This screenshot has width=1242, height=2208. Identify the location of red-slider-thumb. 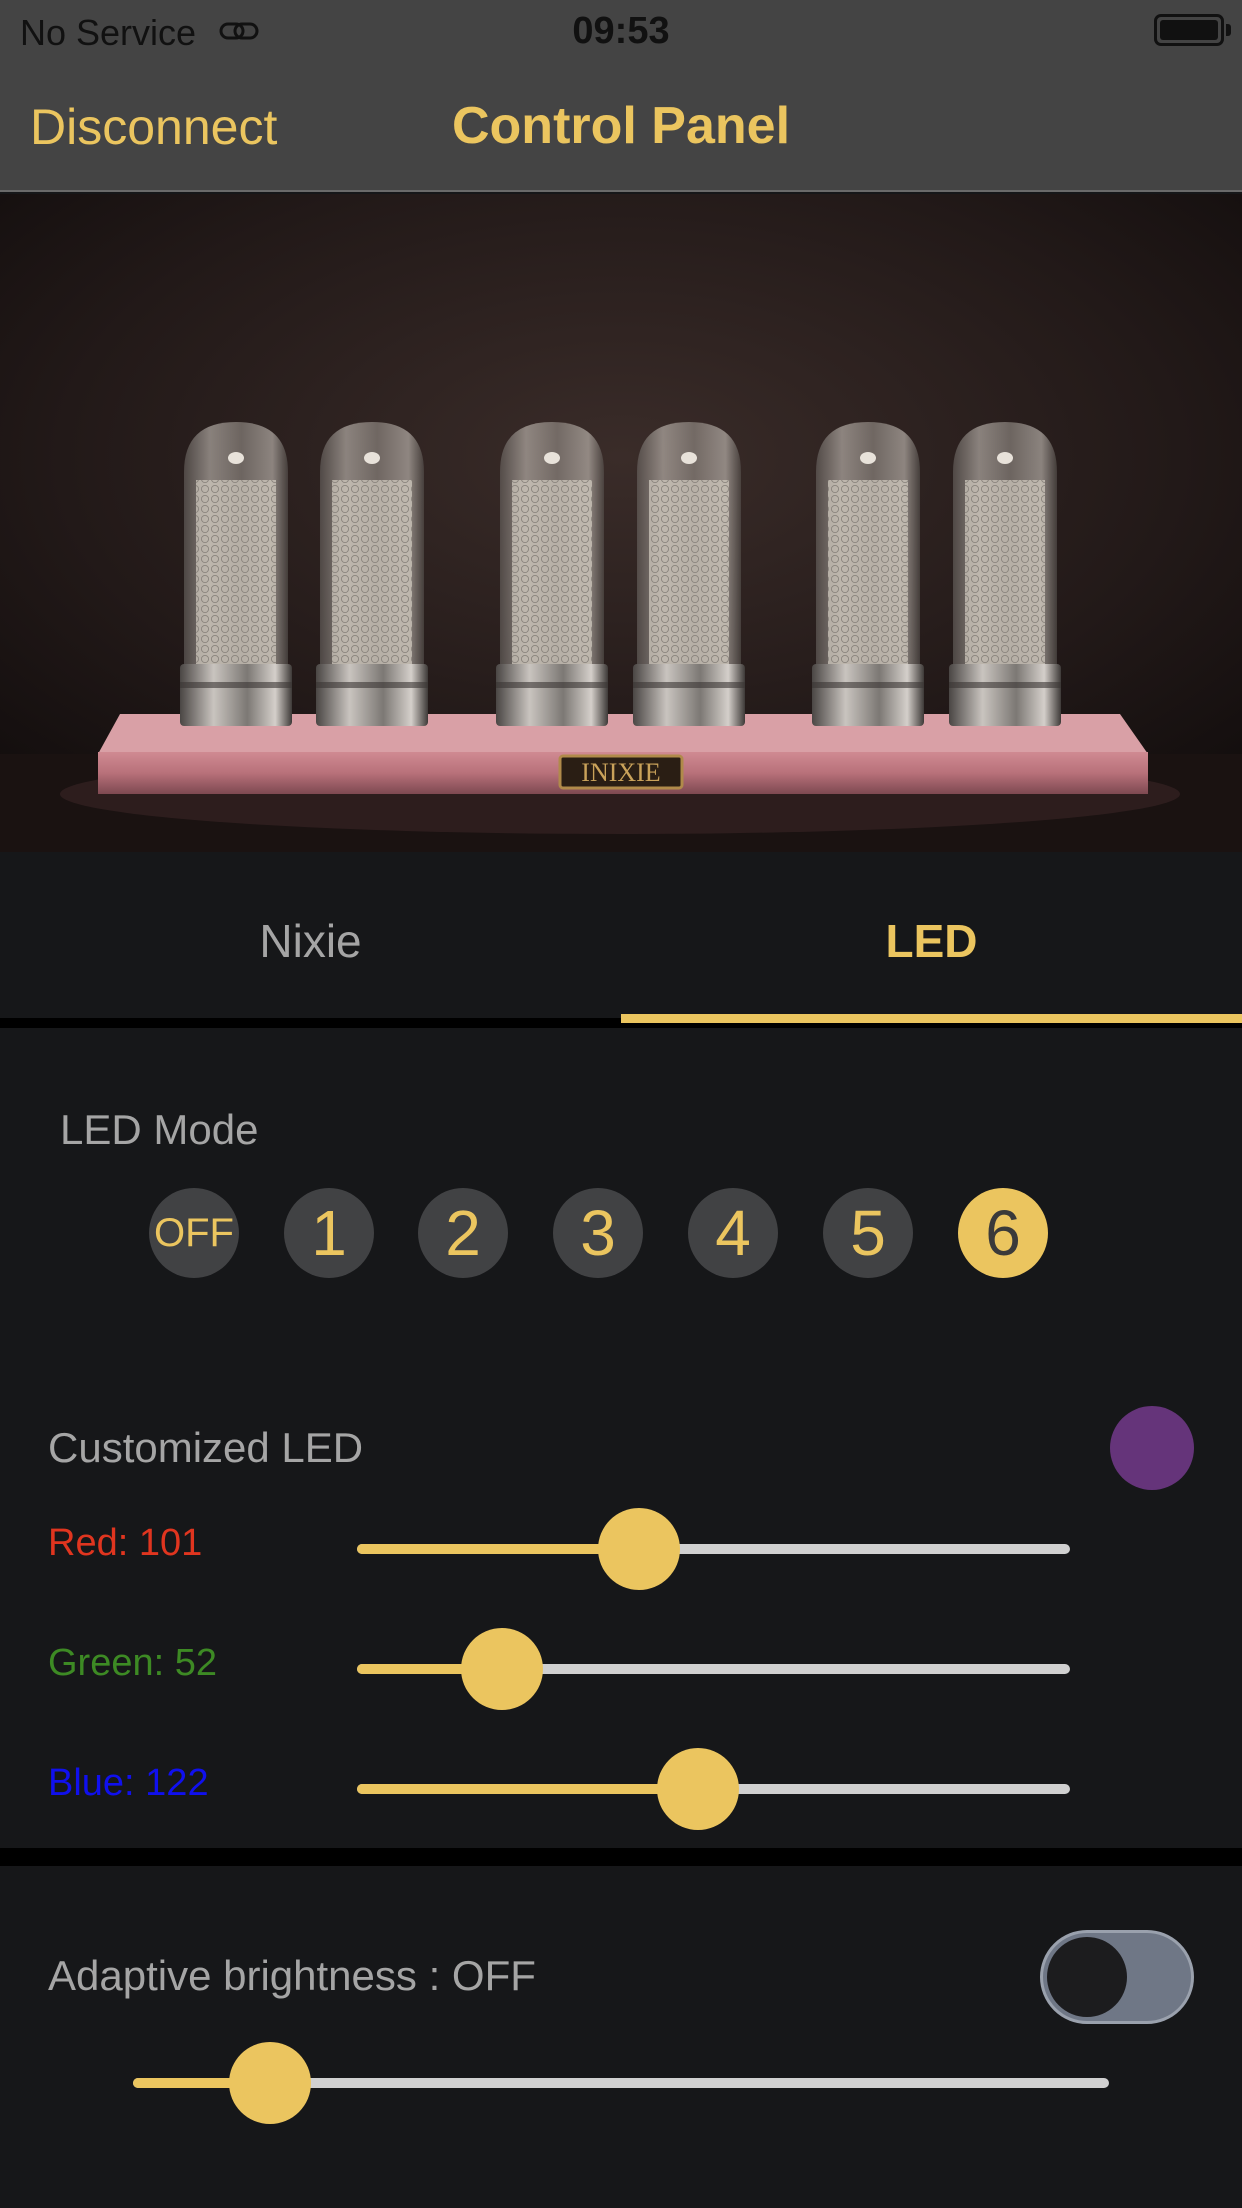
(639, 1549).